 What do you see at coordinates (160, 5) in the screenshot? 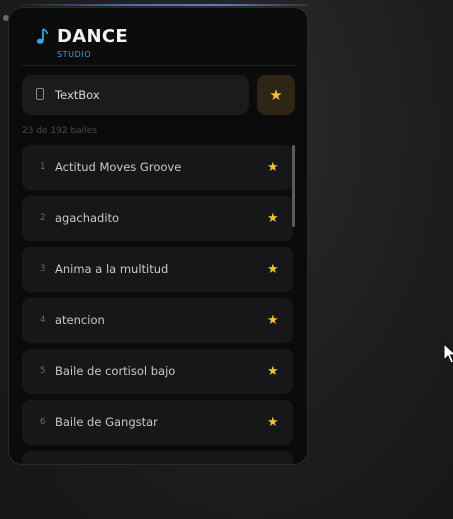
I see `top-accent-line` at bounding box center [160, 5].